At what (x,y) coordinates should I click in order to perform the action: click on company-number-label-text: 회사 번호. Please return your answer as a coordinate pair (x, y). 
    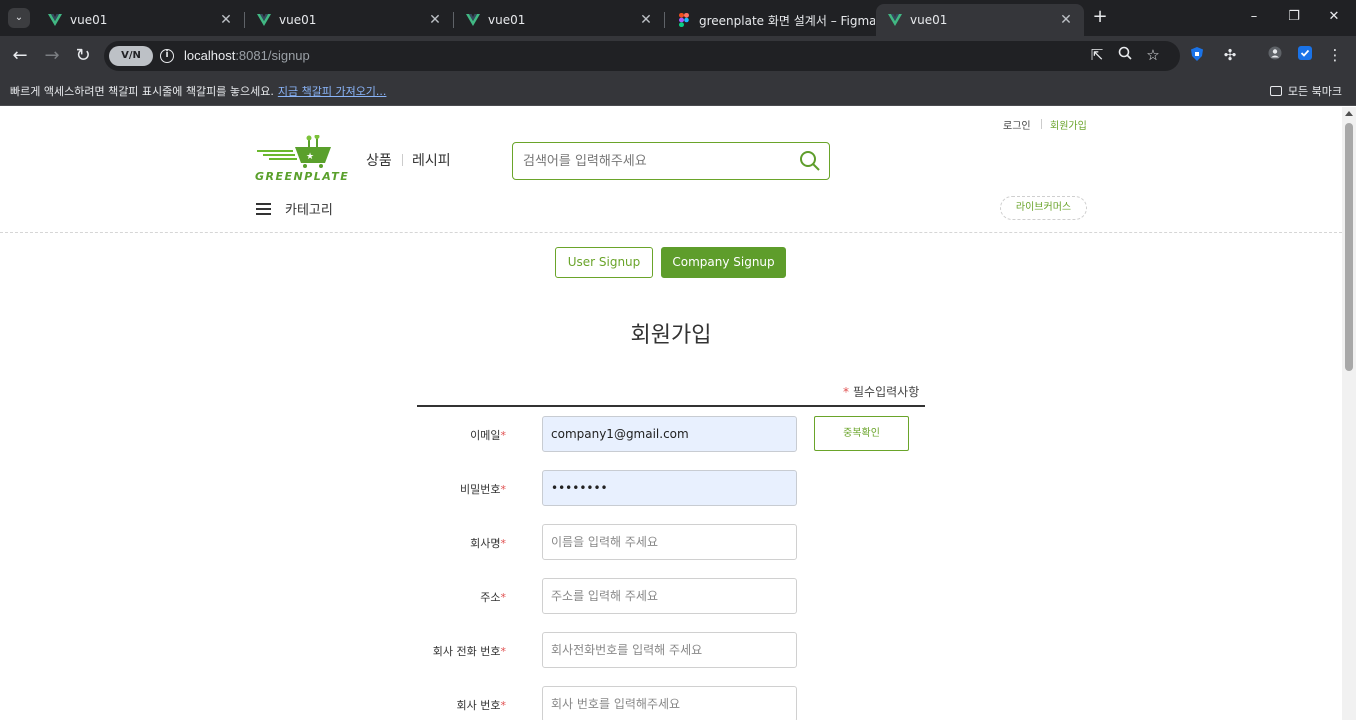
    Looking at the image, I should click on (478, 705).